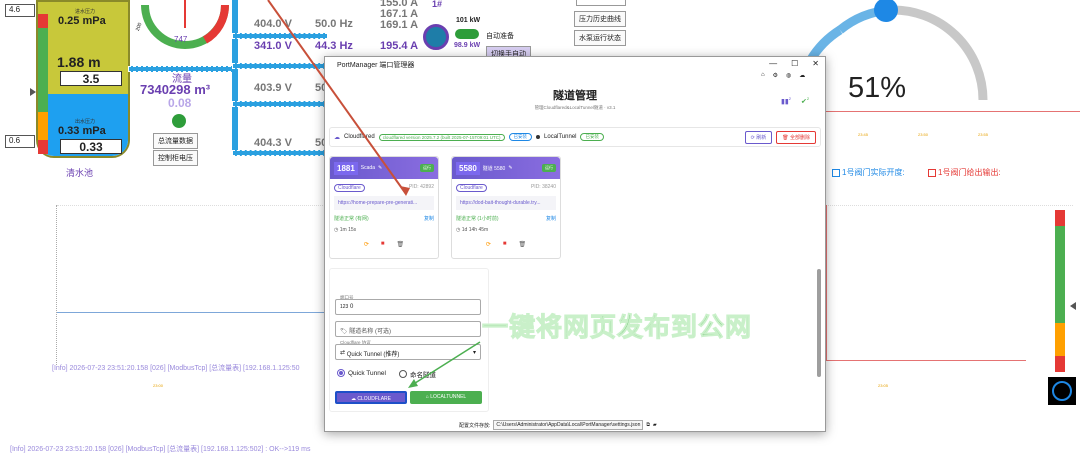 Image resolution: width=1080 pixels, height=459 pixels. I want to click on overlay-caption: 一键将网页发布到公网, so click(617, 327).